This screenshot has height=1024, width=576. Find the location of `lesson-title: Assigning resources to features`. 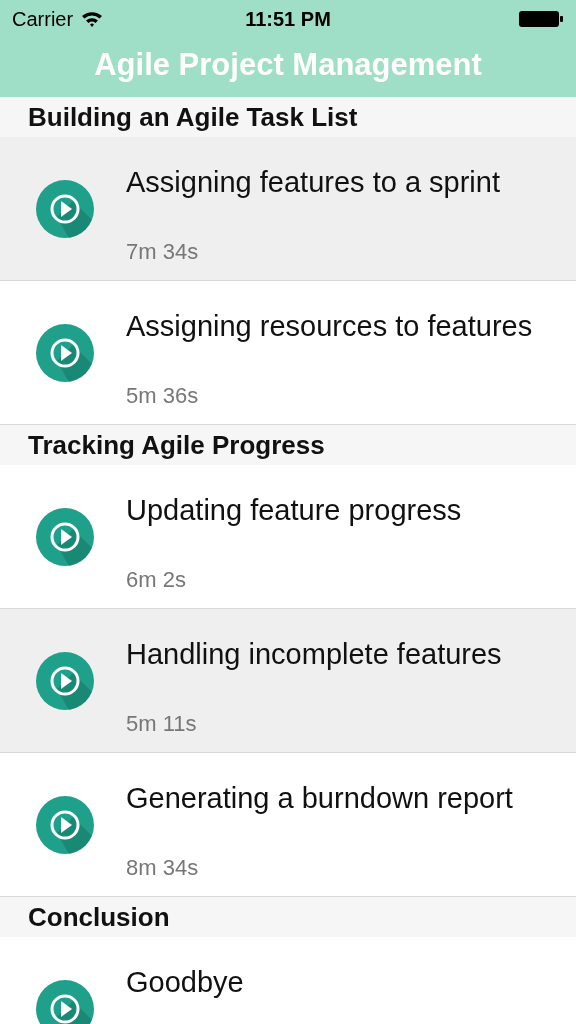

lesson-title: Assigning resources to features is located at coordinates (329, 326).